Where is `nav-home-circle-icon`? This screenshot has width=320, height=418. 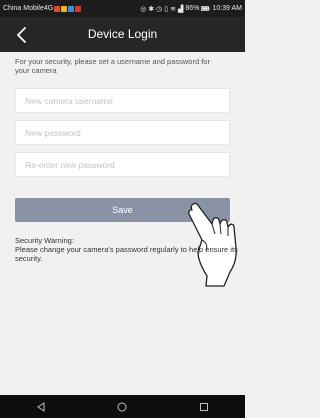
nav-home-circle-icon is located at coordinates (122, 406).